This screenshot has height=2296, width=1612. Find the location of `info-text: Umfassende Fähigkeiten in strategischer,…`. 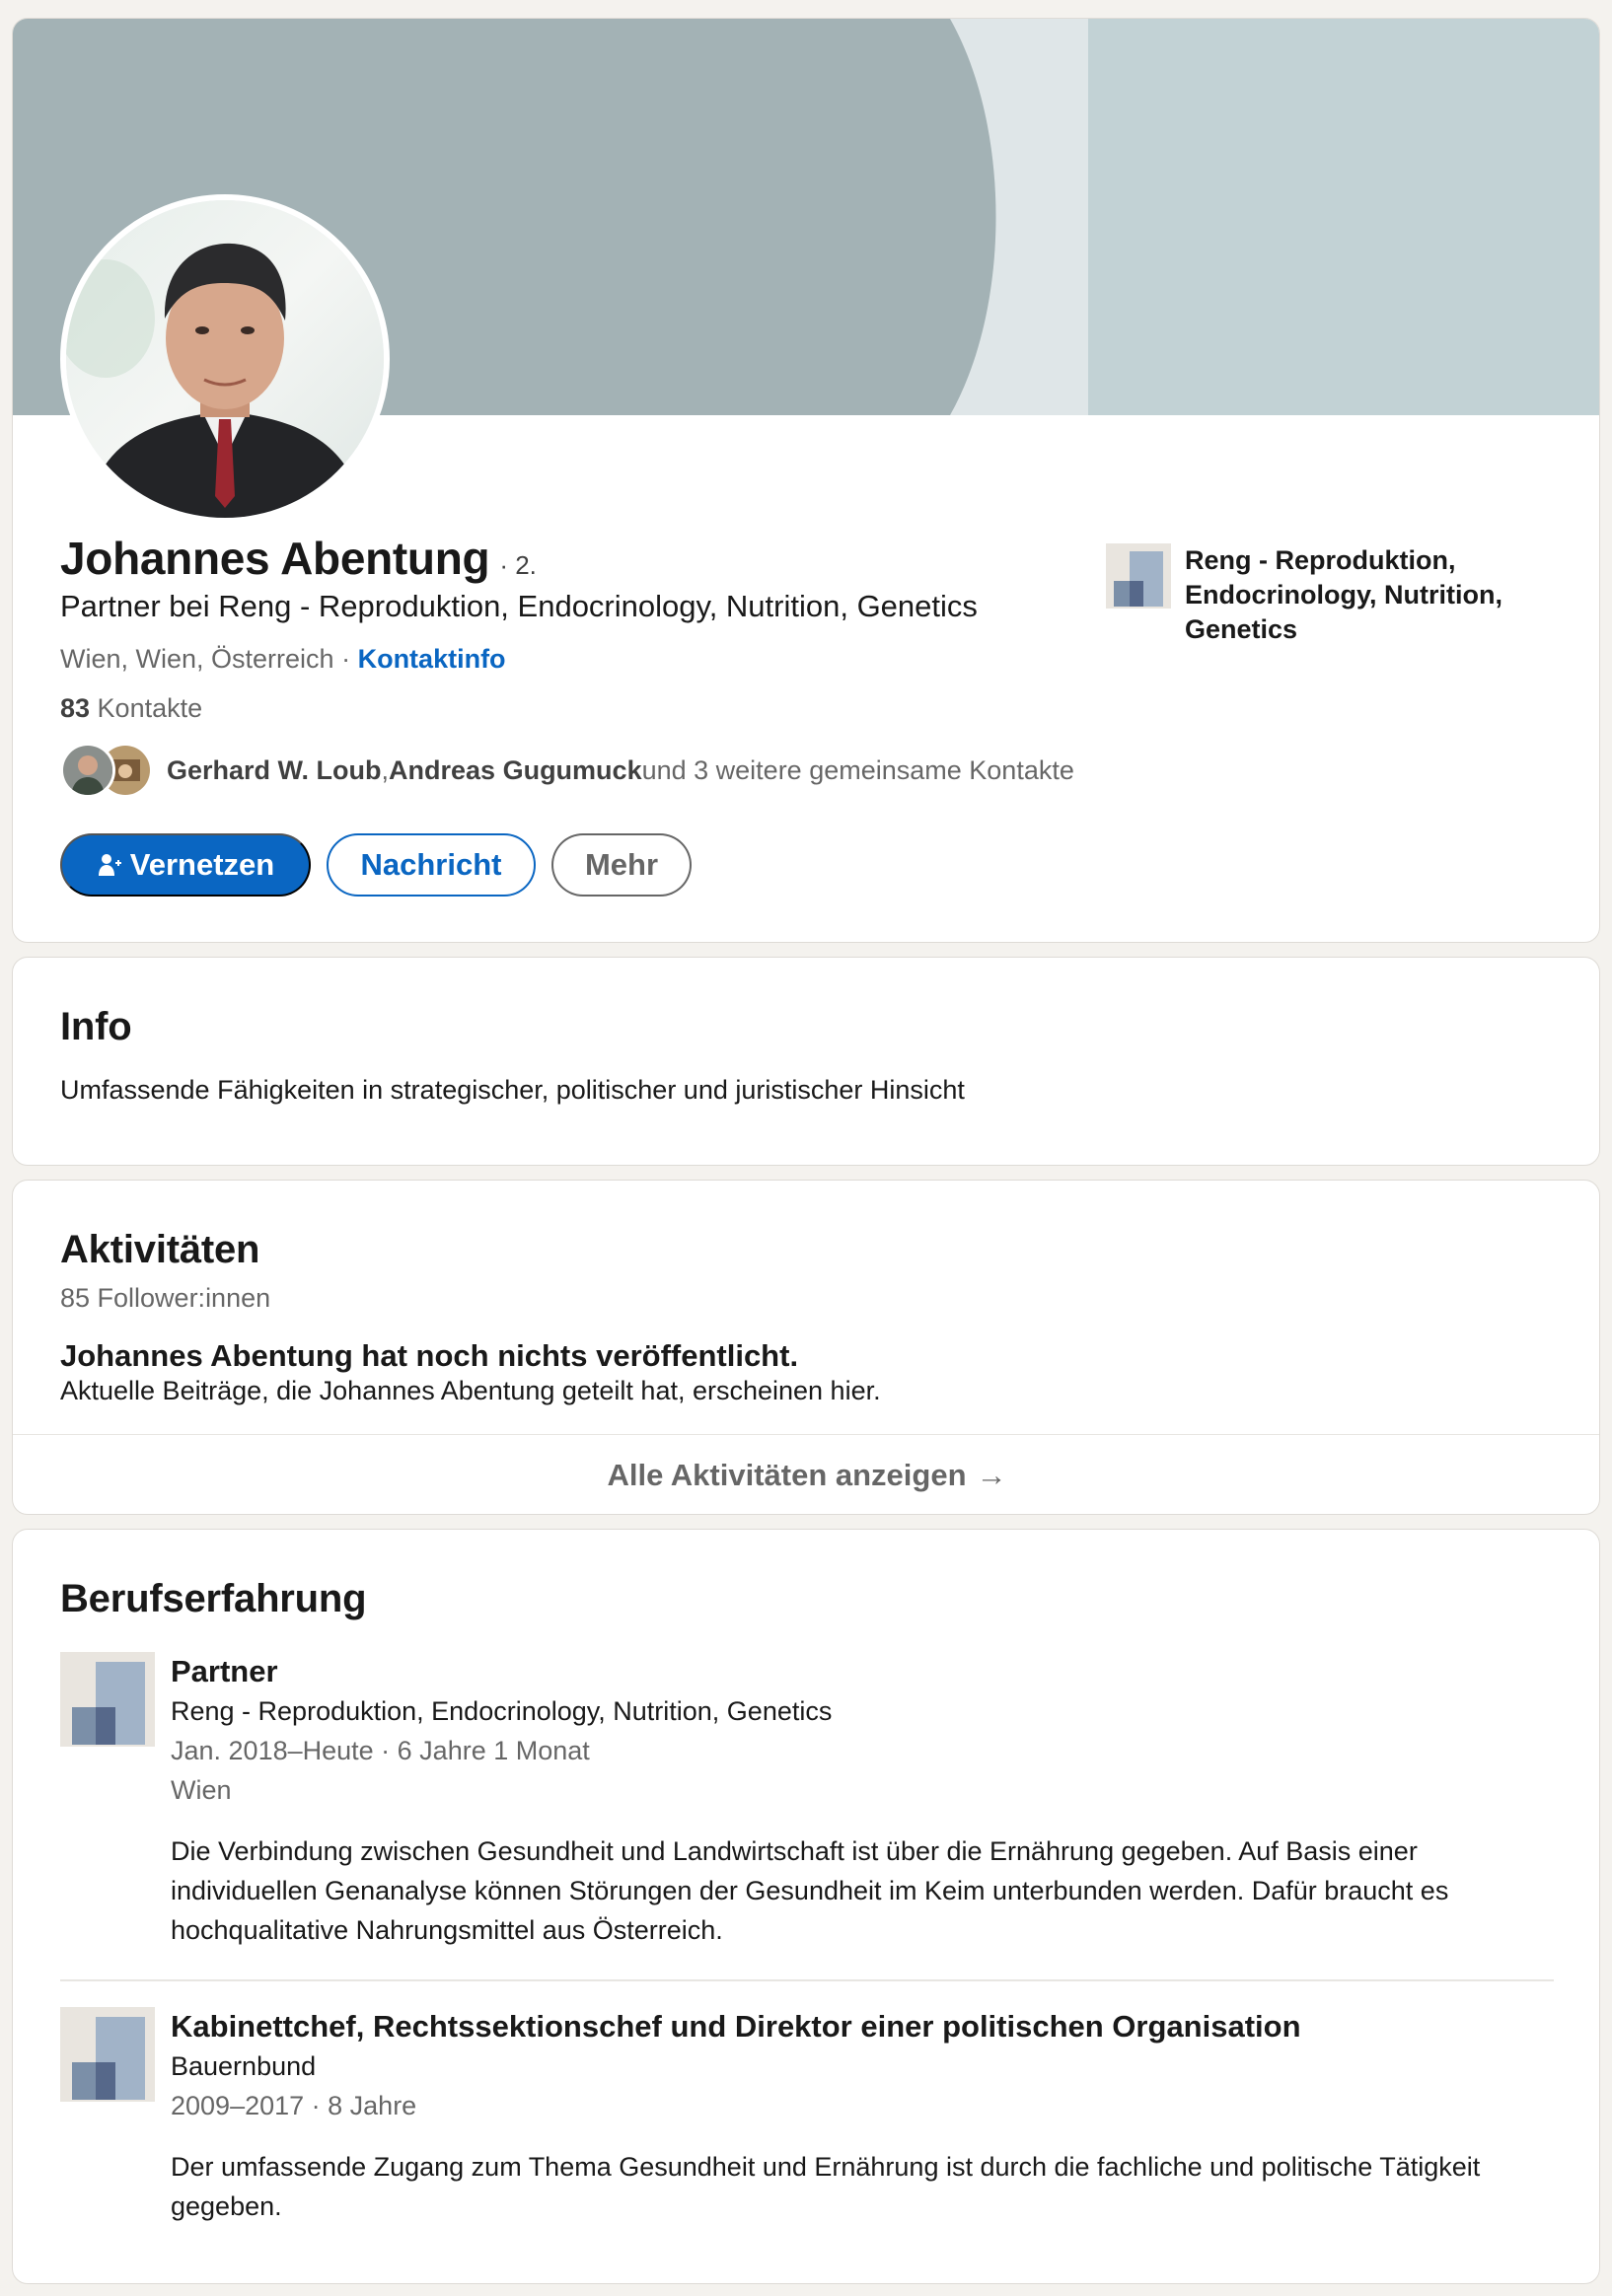

info-text: Umfassende Fähigkeiten in strategischer,… is located at coordinates (512, 1090).